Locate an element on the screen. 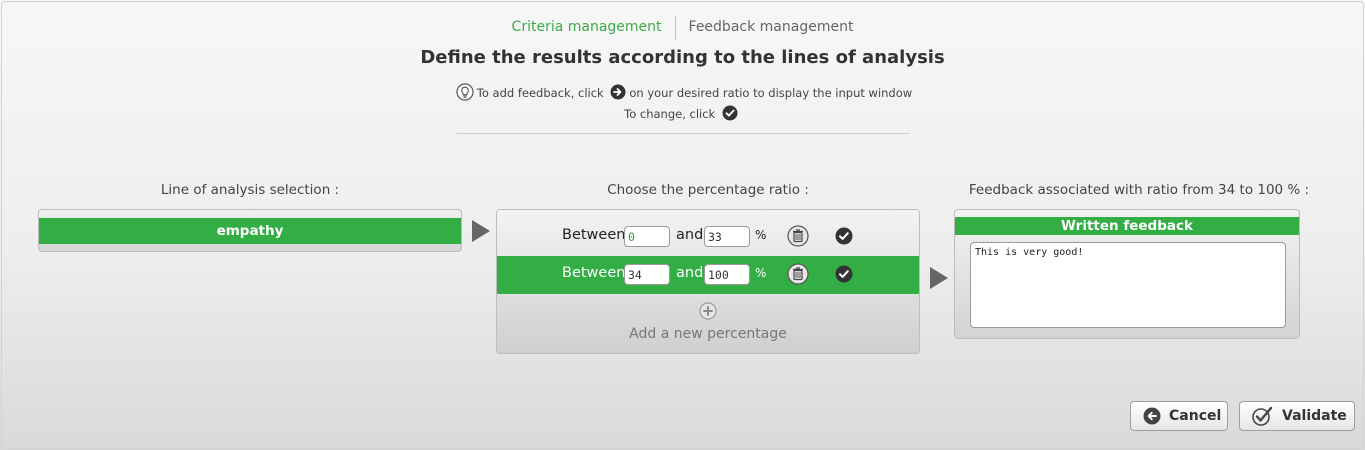  feedback-header: Written feedback is located at coordinates (1127, 226).